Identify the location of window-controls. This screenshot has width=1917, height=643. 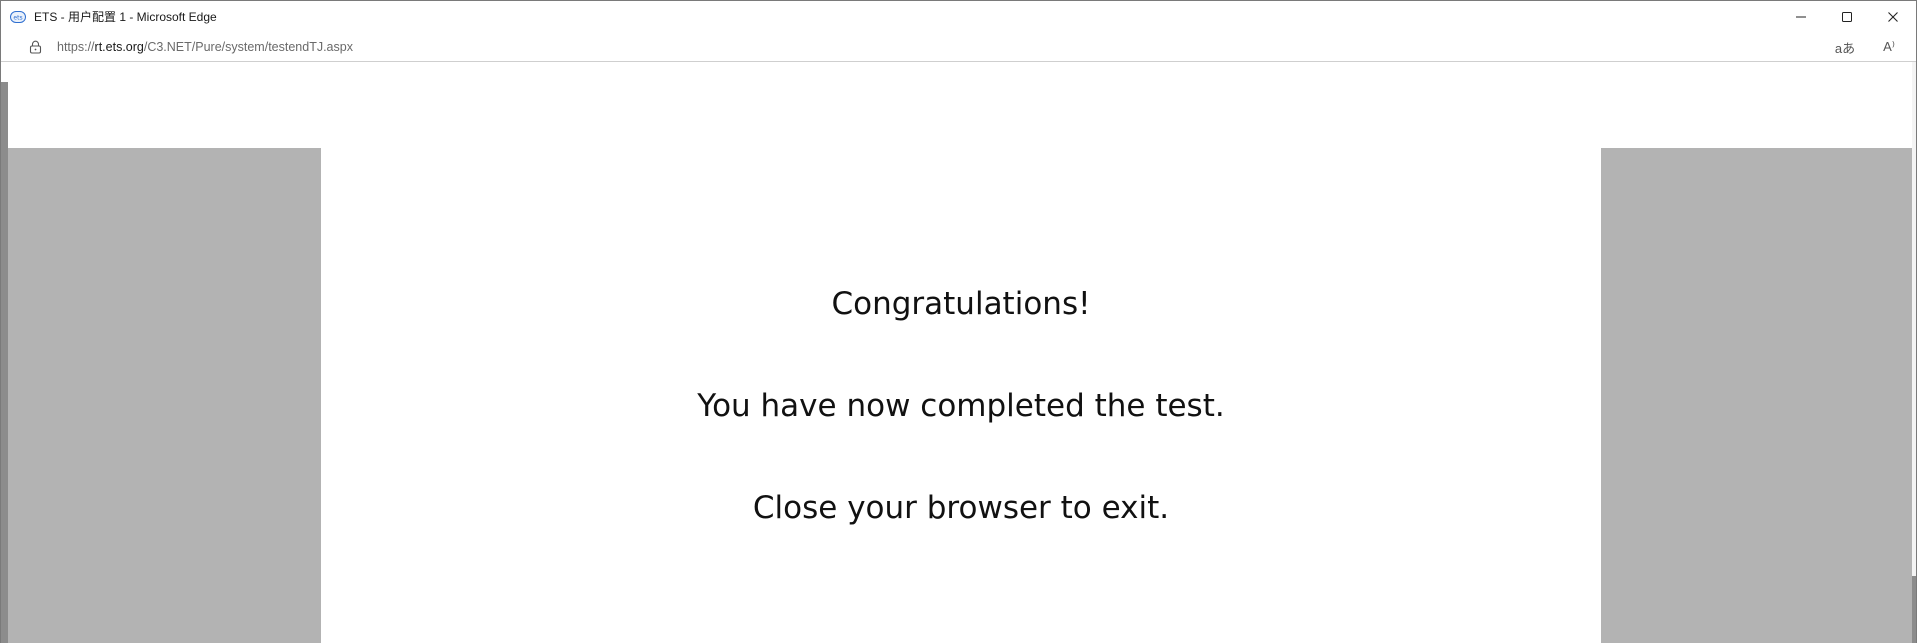
(1847, 16).